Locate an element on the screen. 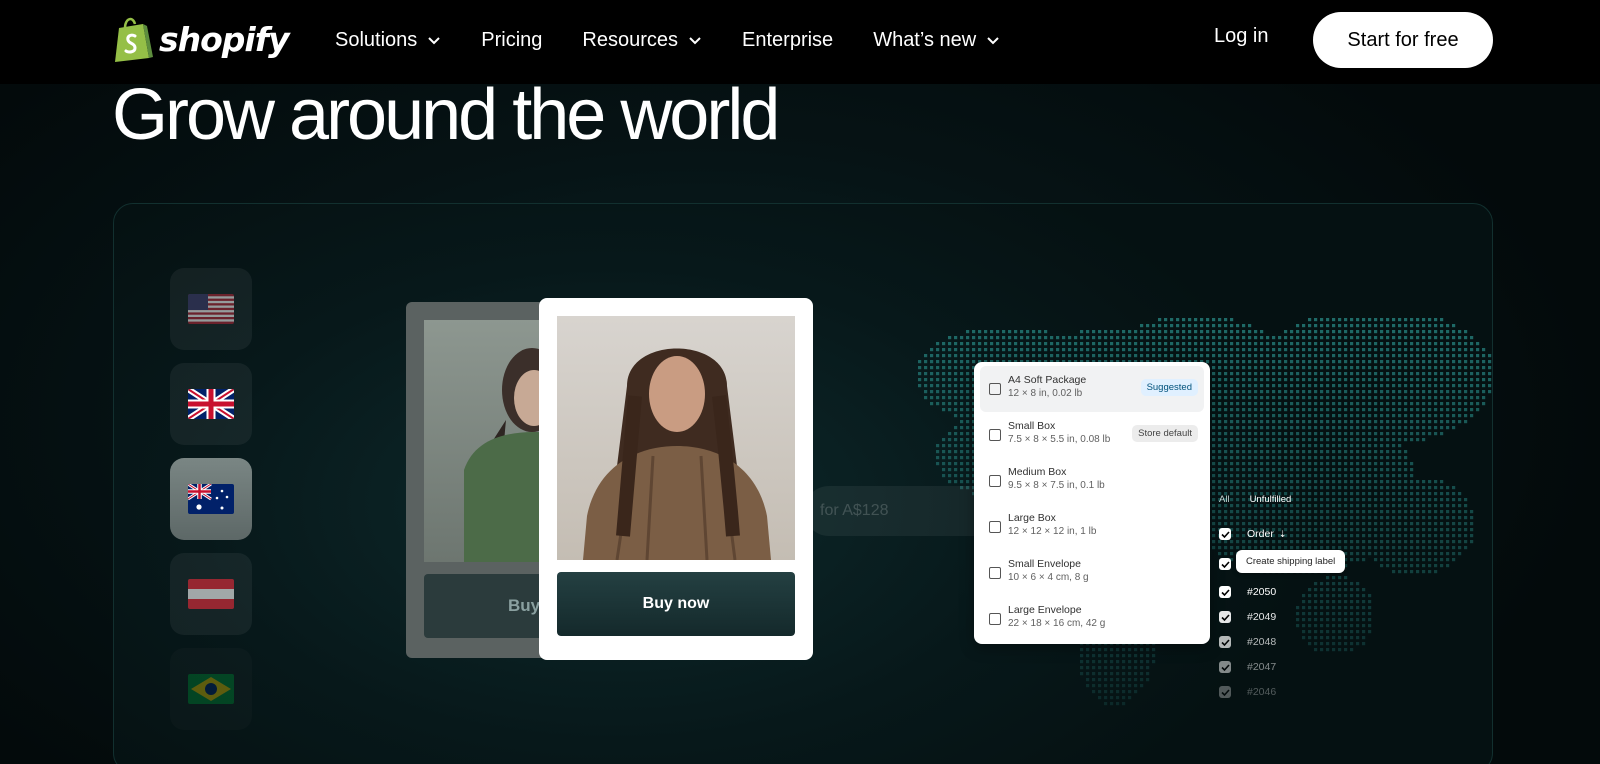 The height and width of the screenshot is (764, 1600). nav-item-enterprise: Enterprise is located at coordinates (787, 40).